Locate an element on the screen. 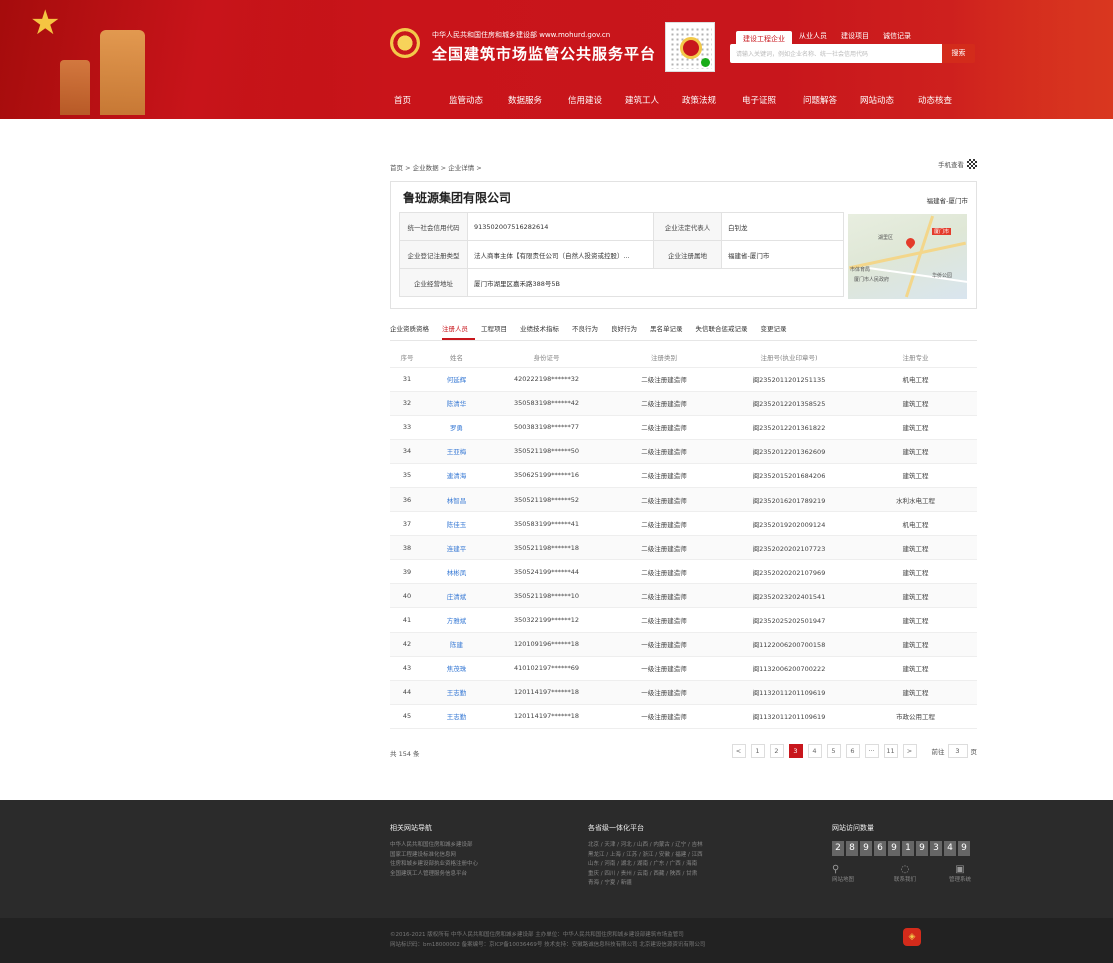  monitor-icon: ▣ is located at coordinates (960, 869).